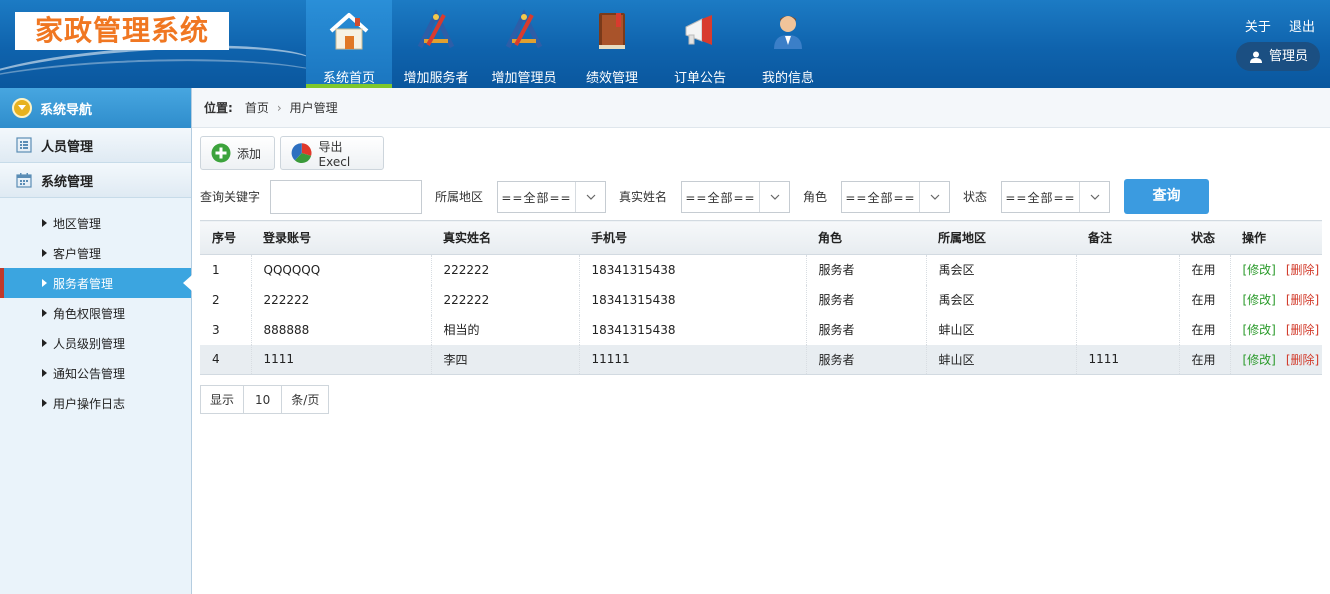 This screenshot has height=594, width=1330. I want to click on nav-tab-label: 增加服务者, so click(436, 78).